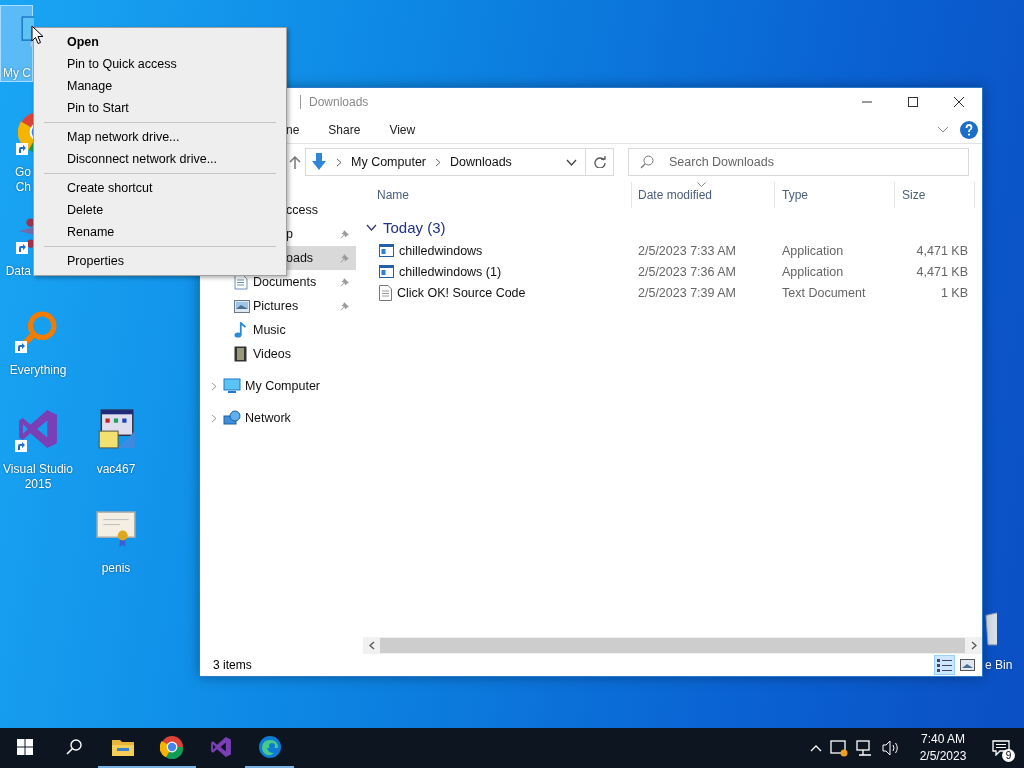 The image size is (1024, 768). Describe the element at coordinates (672, 227) in the screenshot. I see `group-header: Today (3)` at that location.